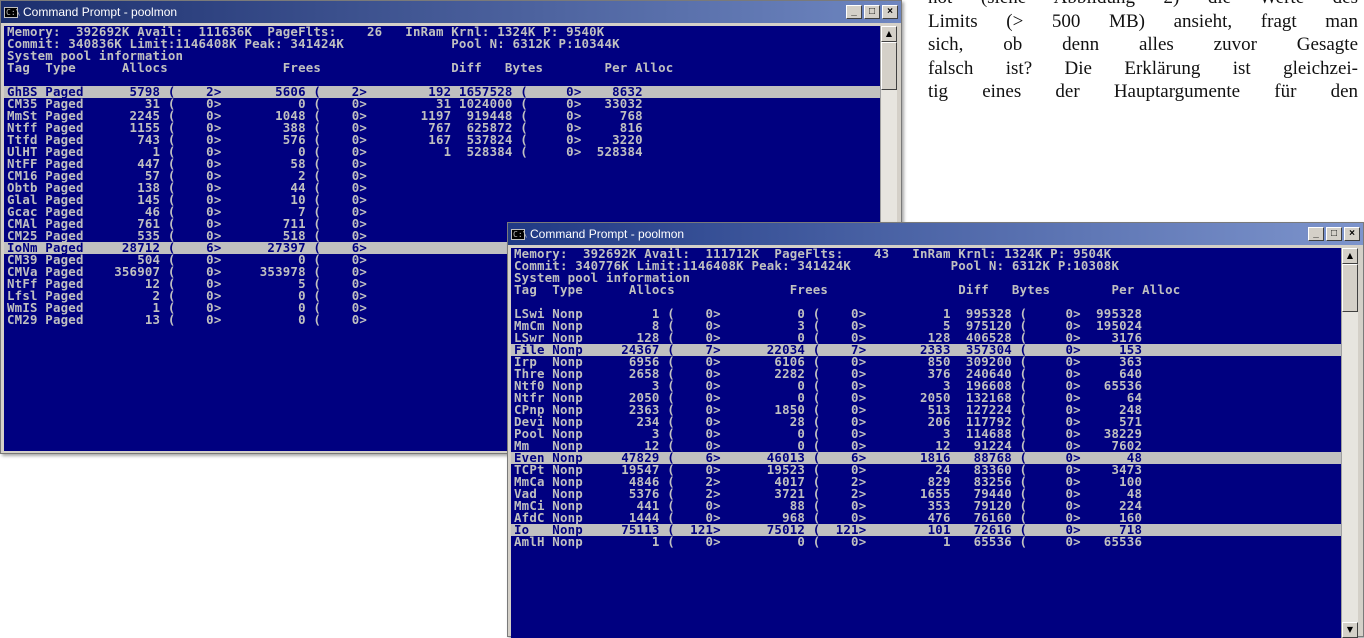  What do you see at coordinates (1143, 68) in the screenshot?
I see `article-line: falsch ist? Die Erklärung ist gleichzei-` at bounding box center [1143, 68].